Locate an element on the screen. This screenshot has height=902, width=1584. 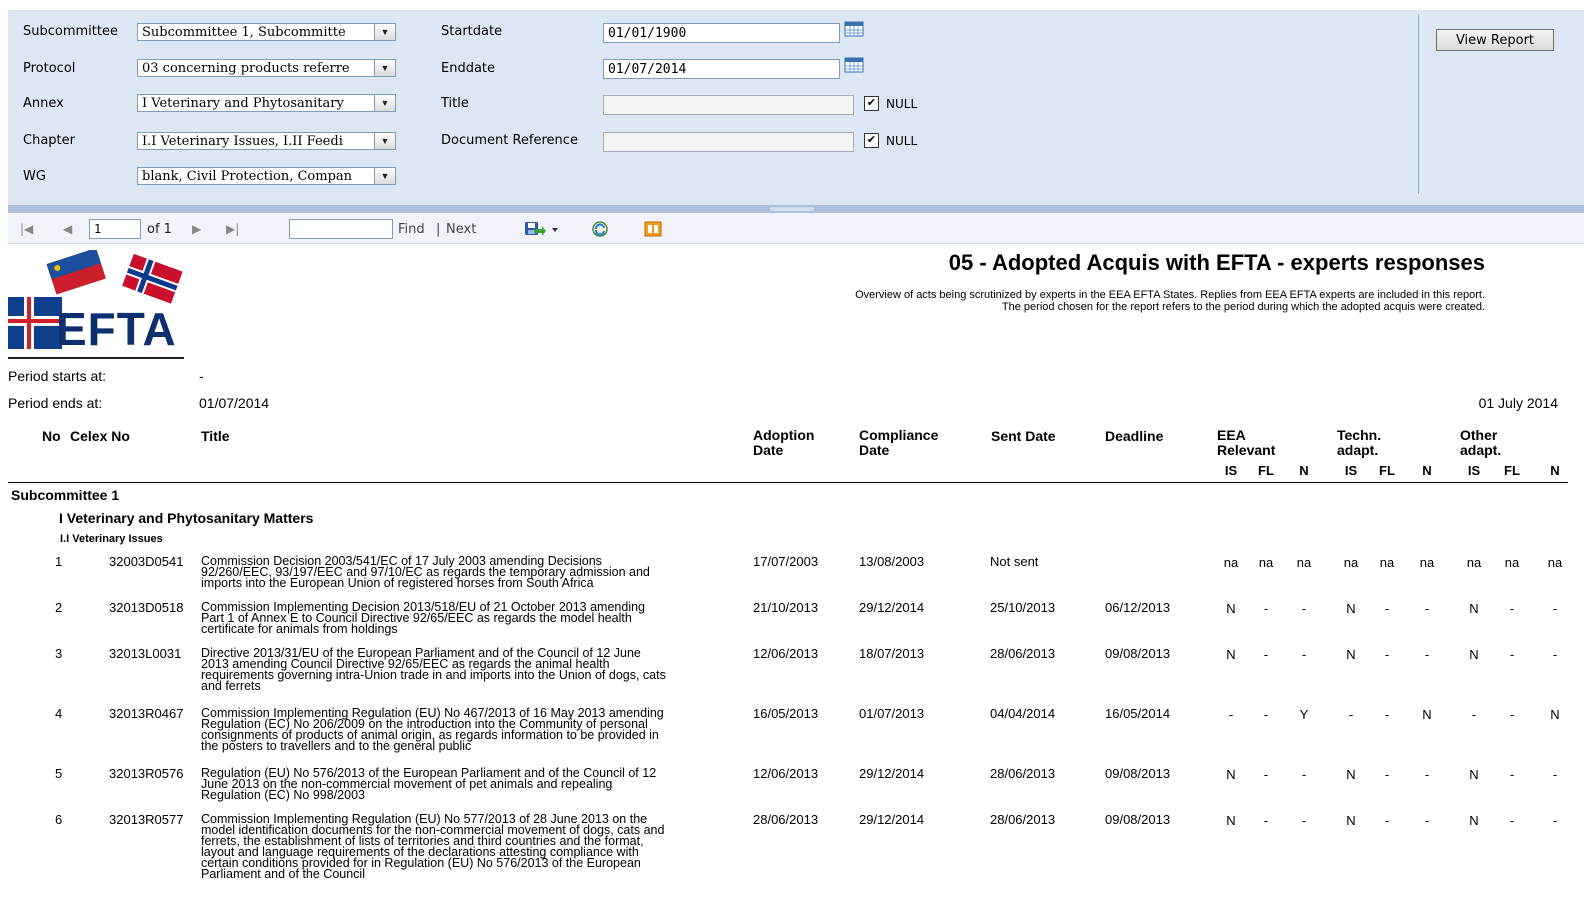
row-adoption-date: 17/07/2003 is located at coordinates (786, 561).